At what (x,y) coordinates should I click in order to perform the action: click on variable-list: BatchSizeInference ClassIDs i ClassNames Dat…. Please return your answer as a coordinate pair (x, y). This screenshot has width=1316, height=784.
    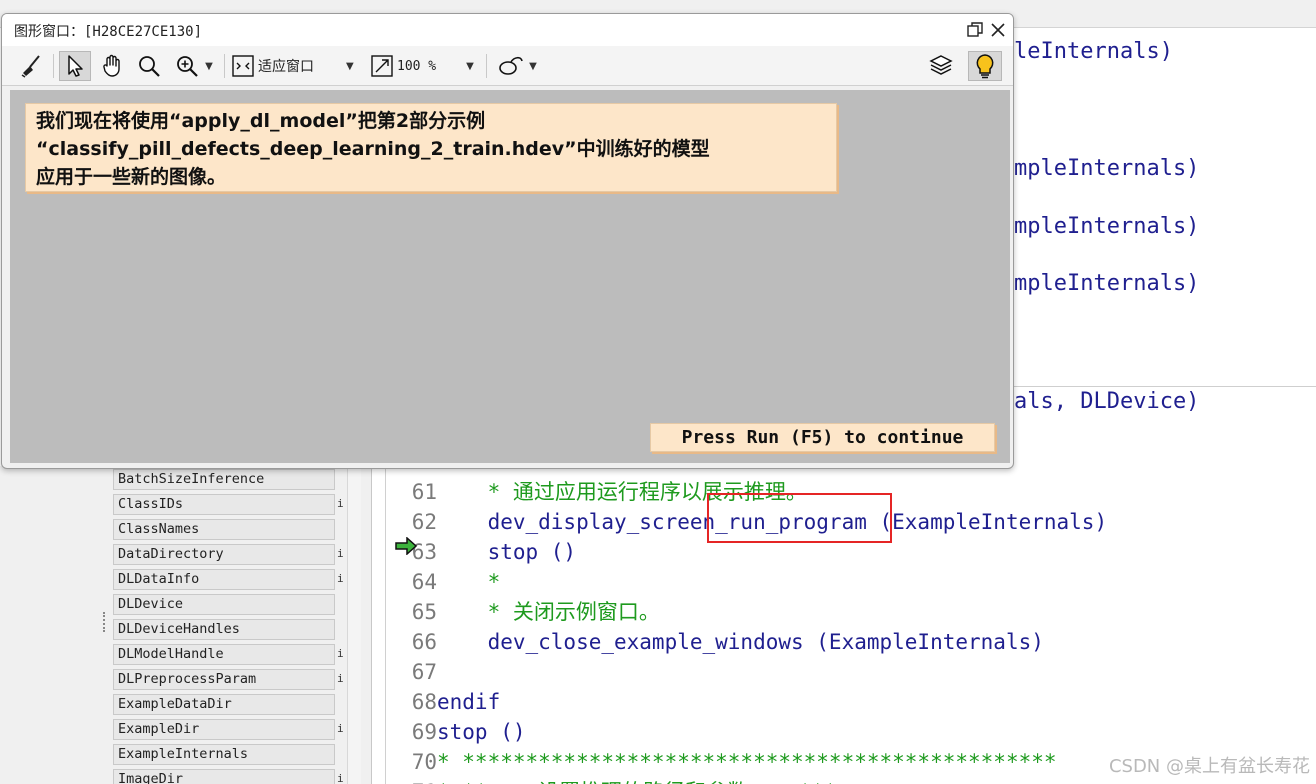
    Looking at the image, I should click on (237, 625).